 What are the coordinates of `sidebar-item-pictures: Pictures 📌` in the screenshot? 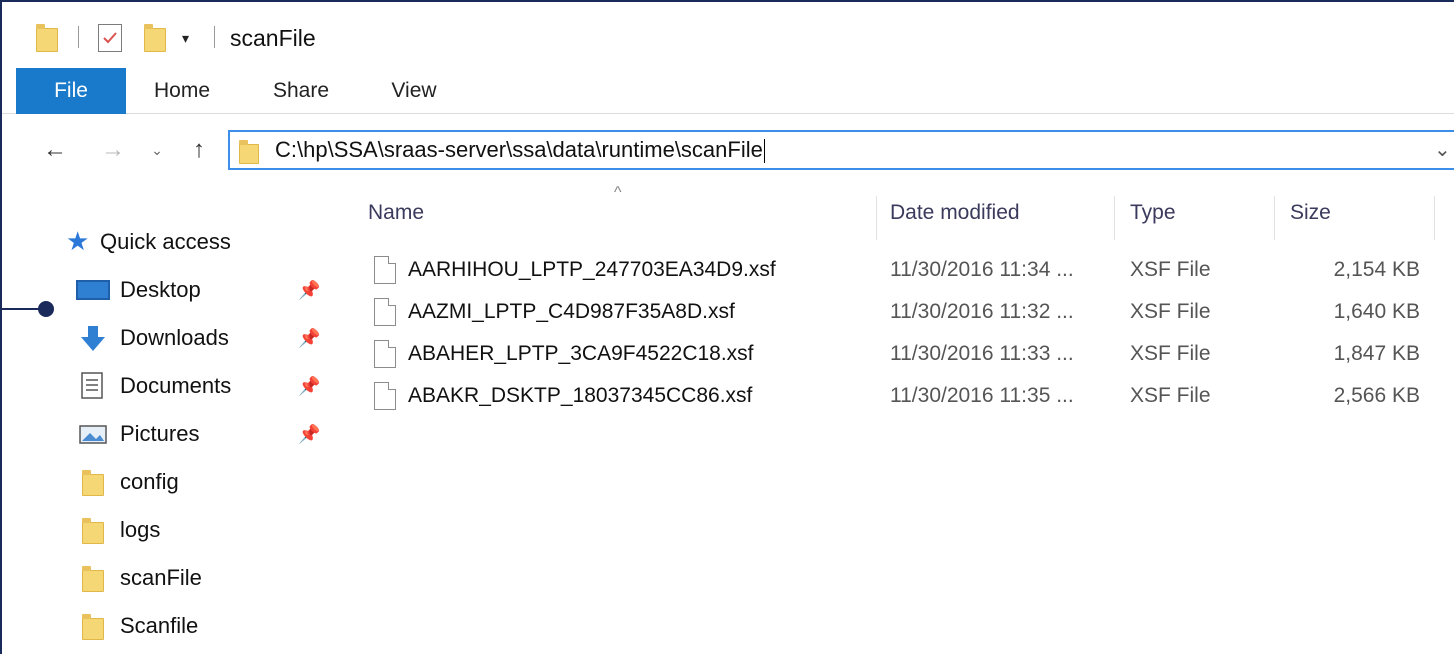 It's located at (167, 434).